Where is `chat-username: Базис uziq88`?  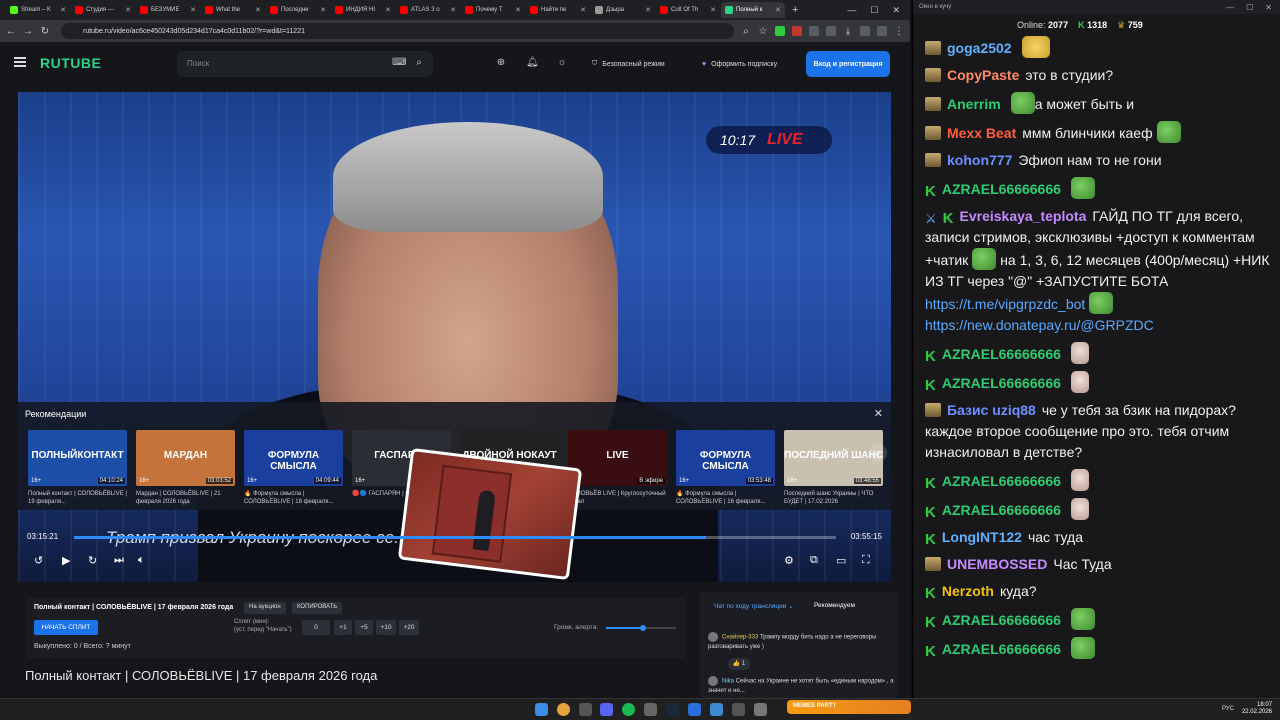 chat-username: Базис uziq88 is located at coordinates (991, 410).